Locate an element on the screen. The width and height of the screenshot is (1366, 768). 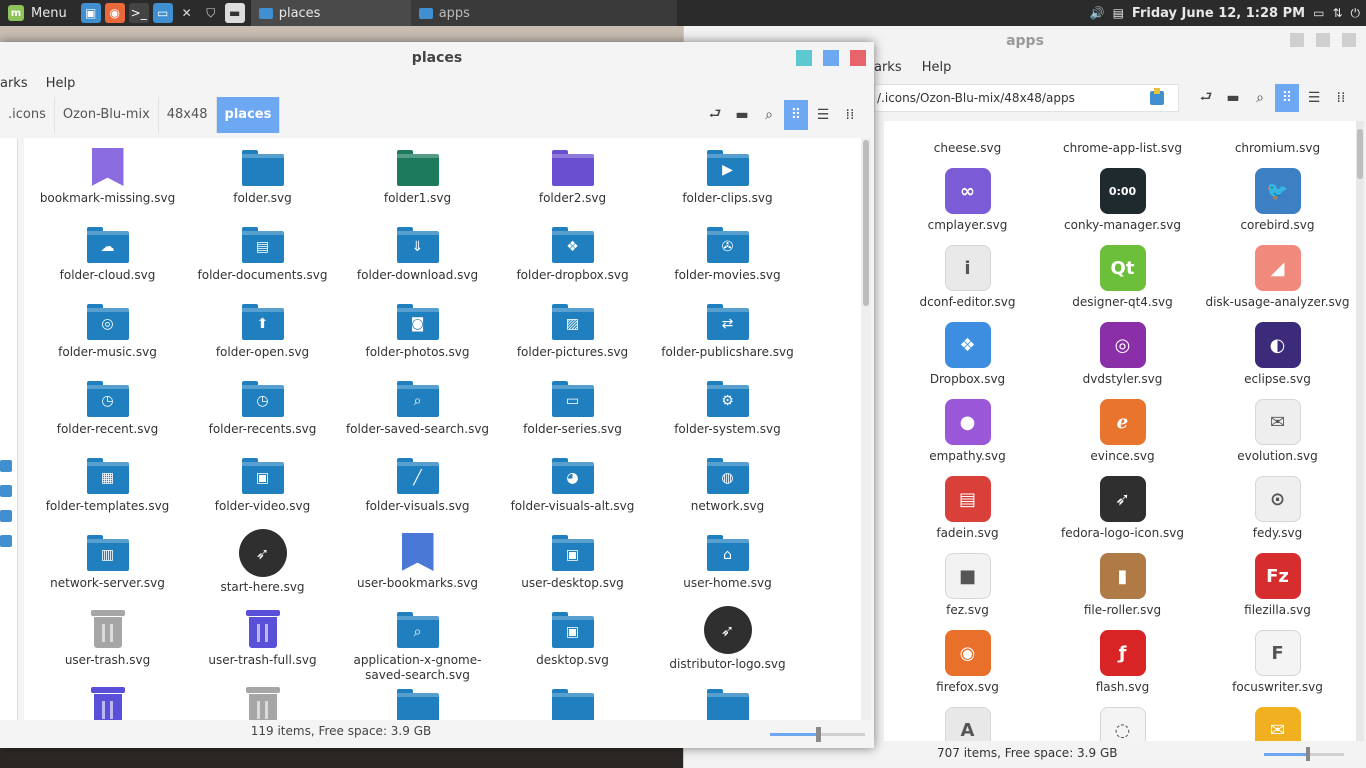
app-item: chromium.svg is located at coordinates (1277, 138).